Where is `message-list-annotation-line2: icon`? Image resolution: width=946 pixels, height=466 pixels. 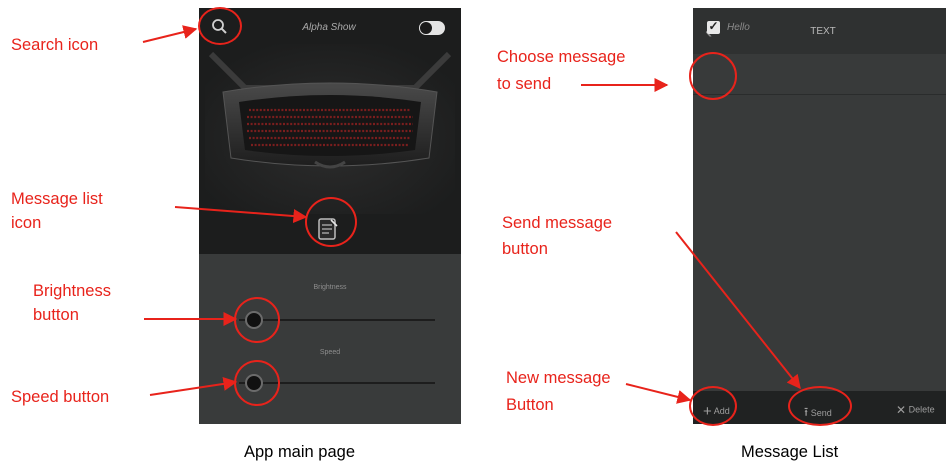
message-list-annotation-line2: icon is located at coordinates (26, 223).